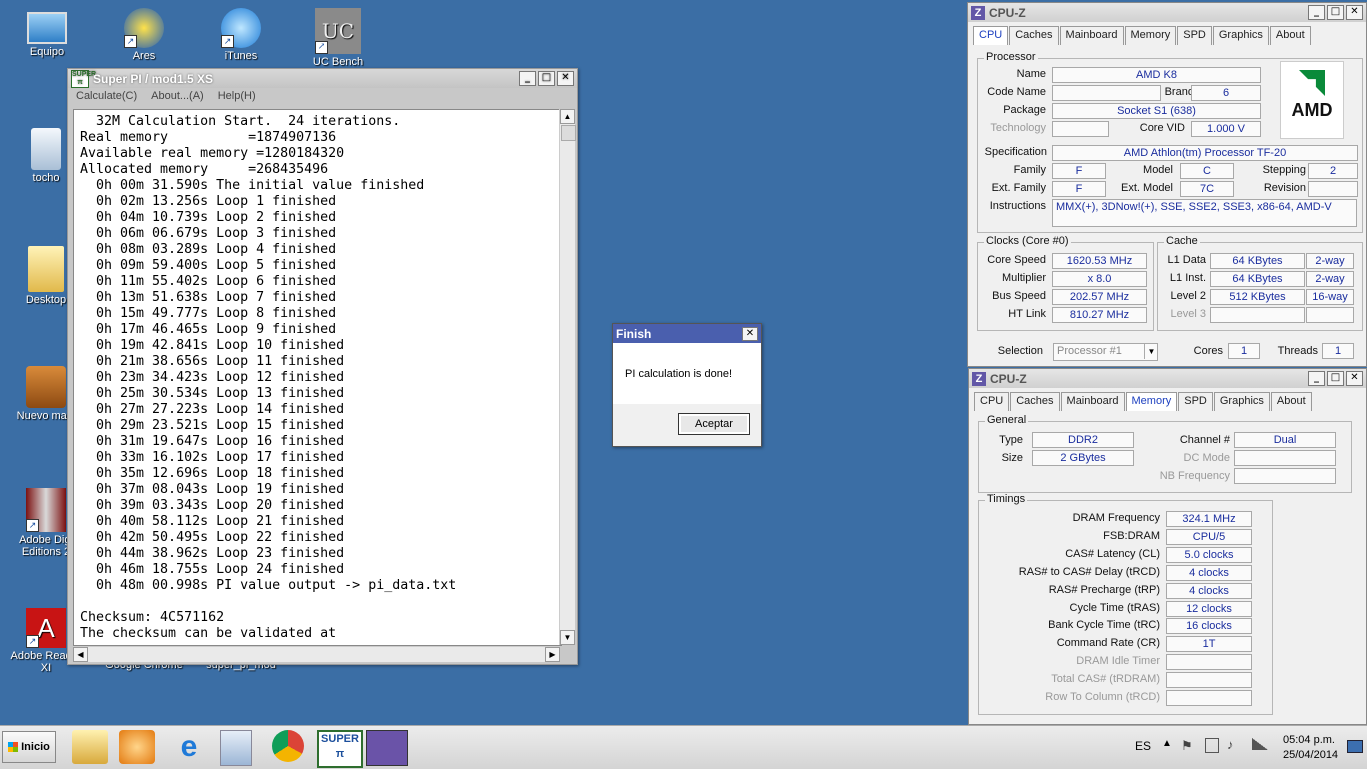 The image size is (1367, 769). I want to click on codename-value, so click(1106, 93).